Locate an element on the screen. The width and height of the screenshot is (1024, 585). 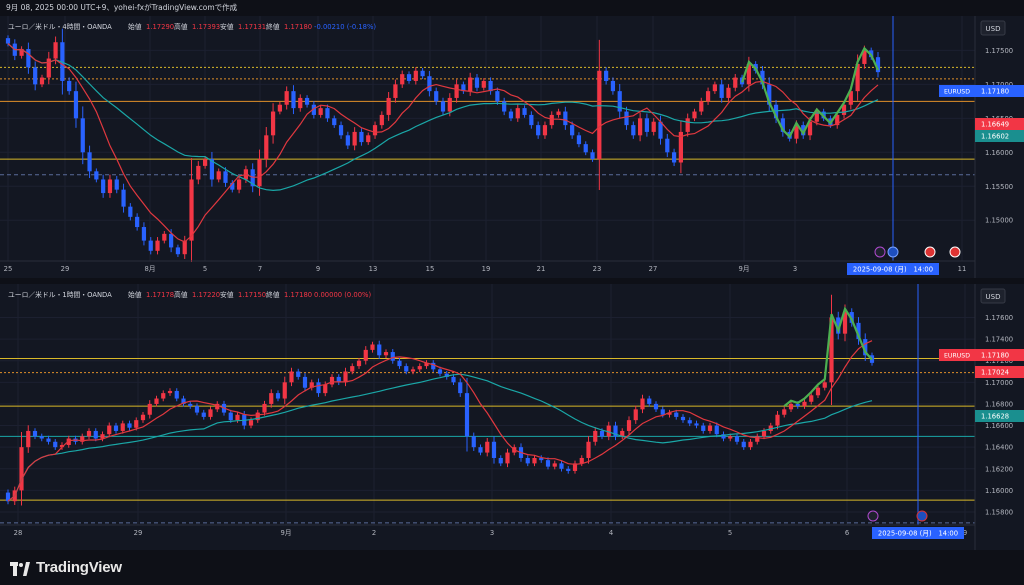
x-tick-label: 4 is located at coordinates (611, 533).